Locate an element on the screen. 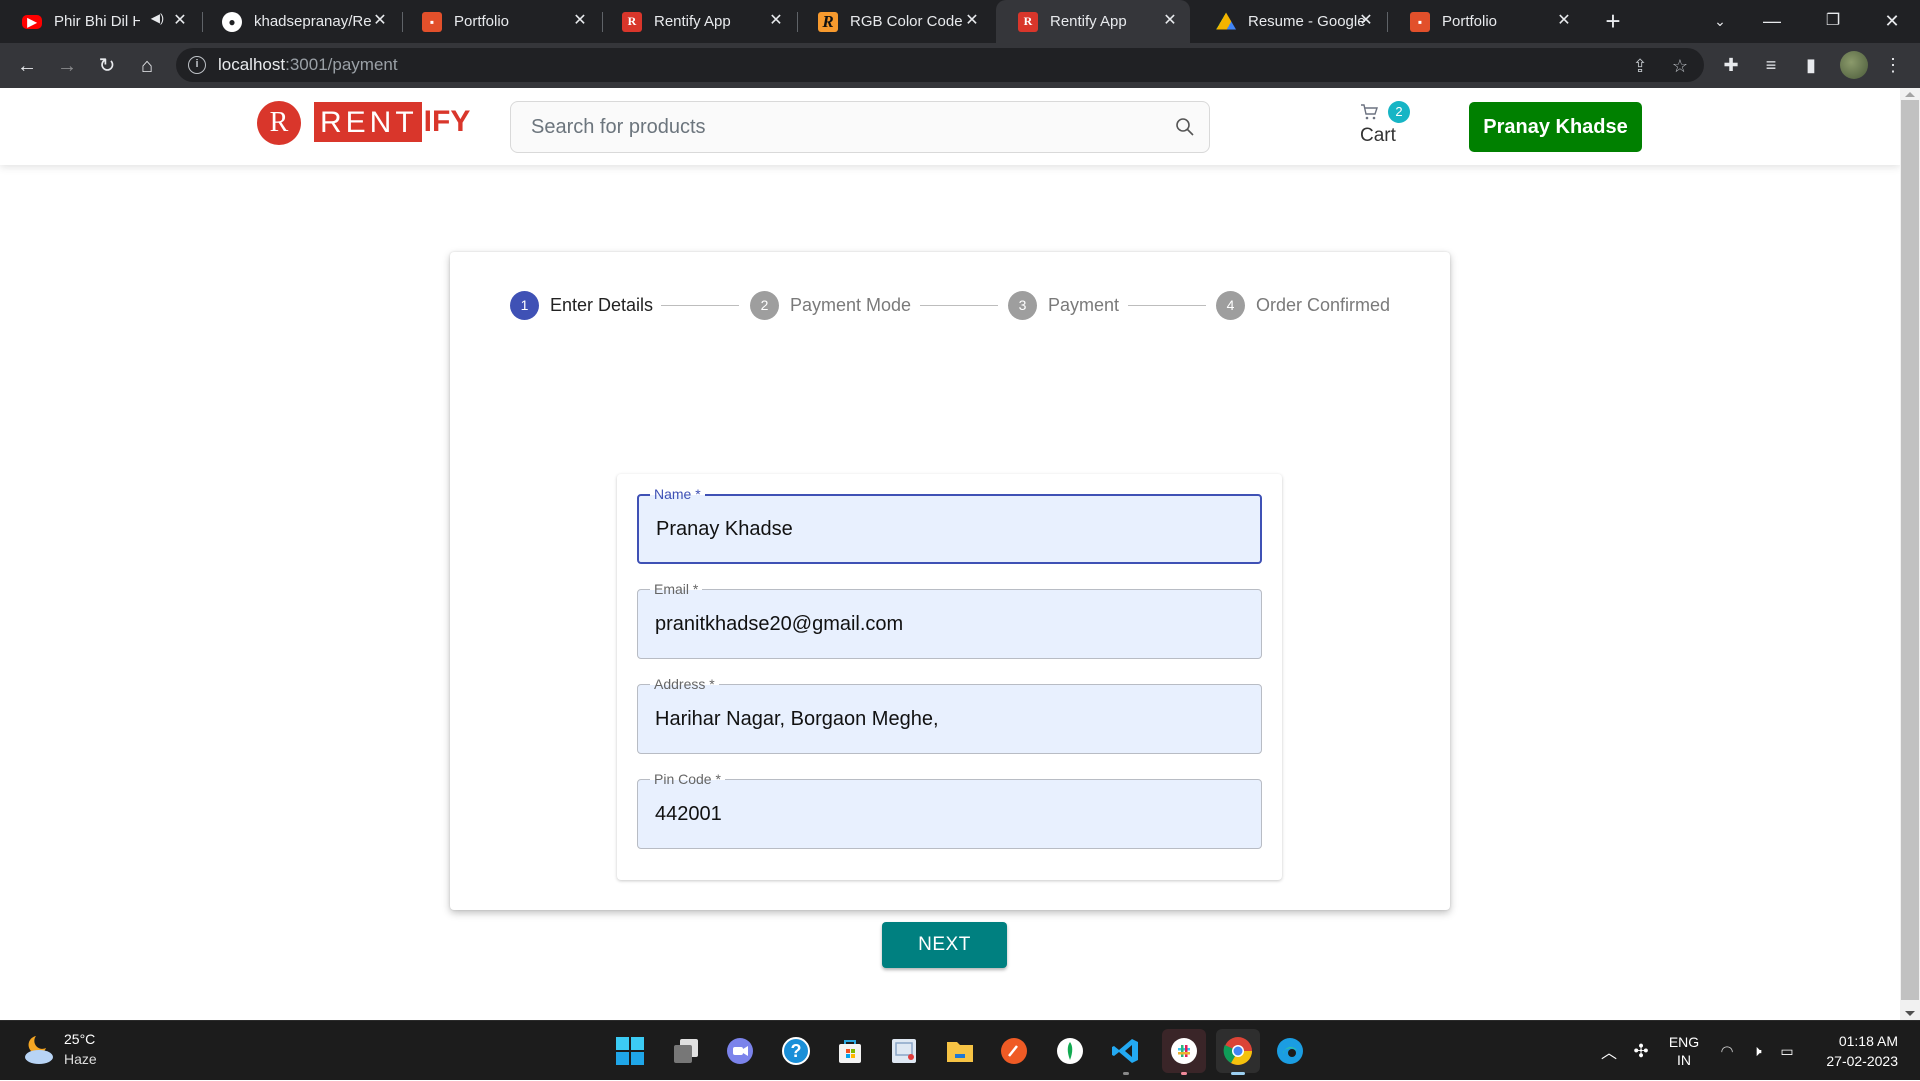 This screenshot has height=1081, width=1920. slack-icon is located at coordinates (1184, 1052).